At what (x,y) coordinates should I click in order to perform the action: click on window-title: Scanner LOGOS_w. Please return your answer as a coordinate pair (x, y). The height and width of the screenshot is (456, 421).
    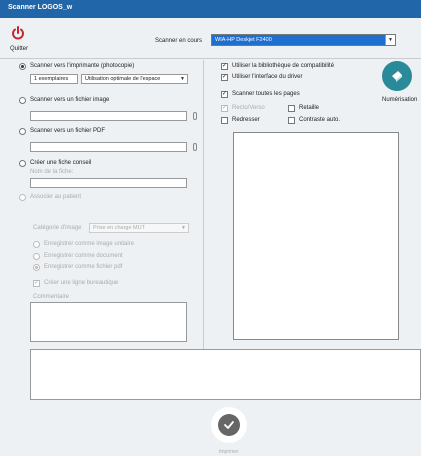
    Looking at the image, I should click on (210, 9).